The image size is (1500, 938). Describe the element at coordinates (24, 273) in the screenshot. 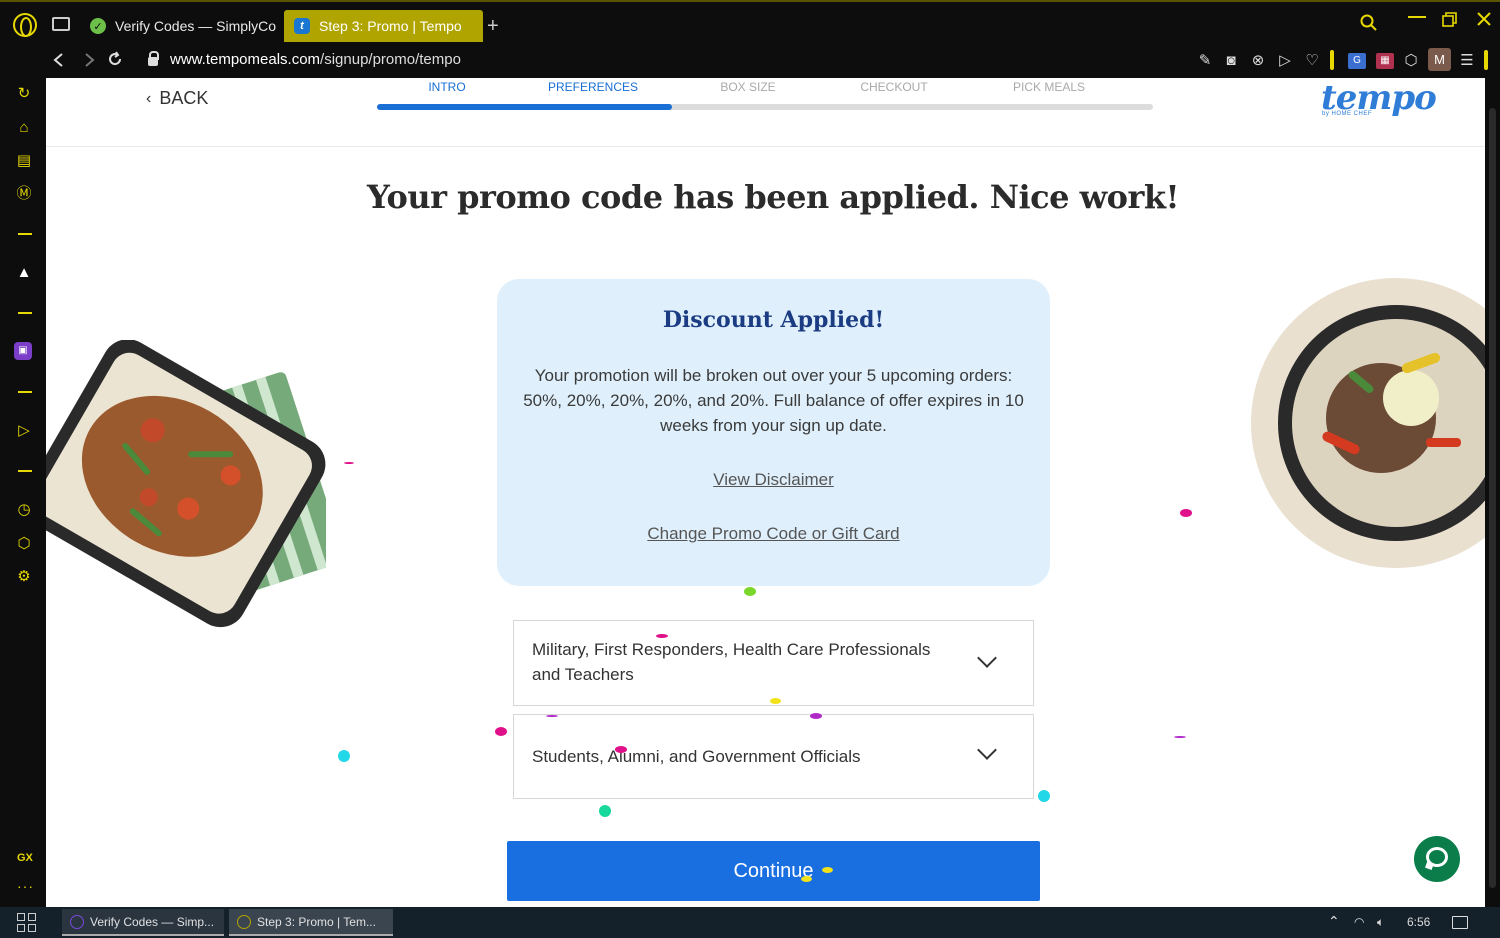

I see `aria-icon: ▲` at that location.